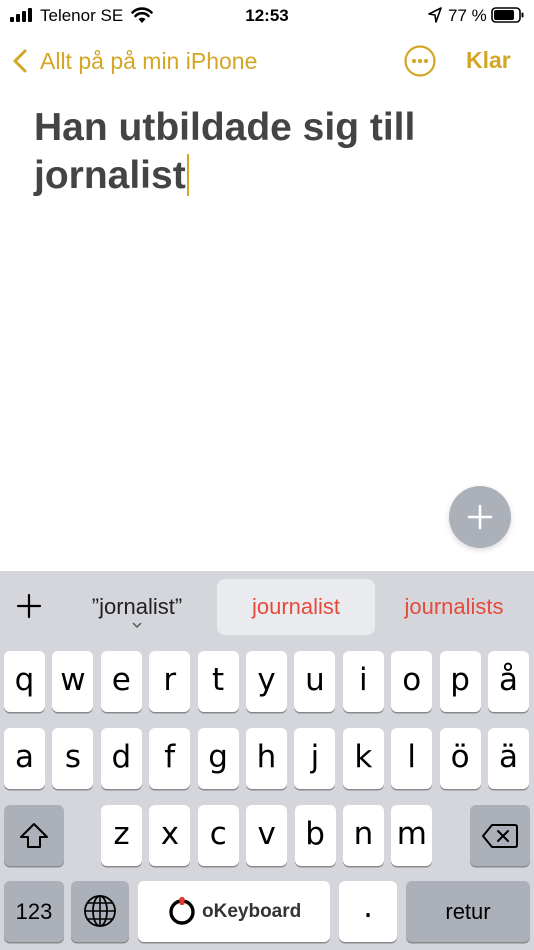 The height and width of the screenshot is (950, 534). I want to click on battery-icon, so click(507, 15).